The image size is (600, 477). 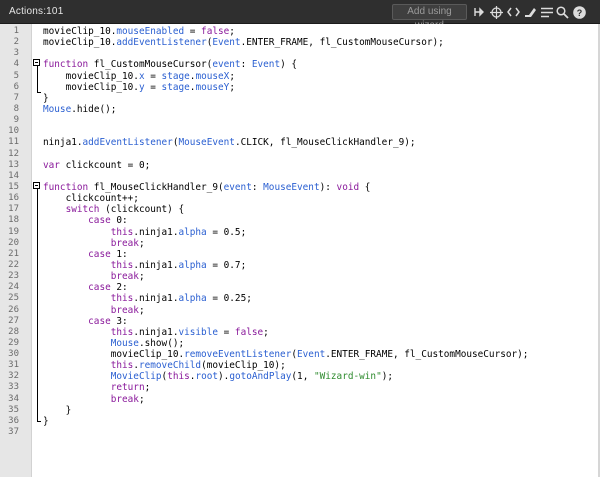 I want to click on code-line: this.ninja1.alpha = 0.7;, so click(x=144, y=265).